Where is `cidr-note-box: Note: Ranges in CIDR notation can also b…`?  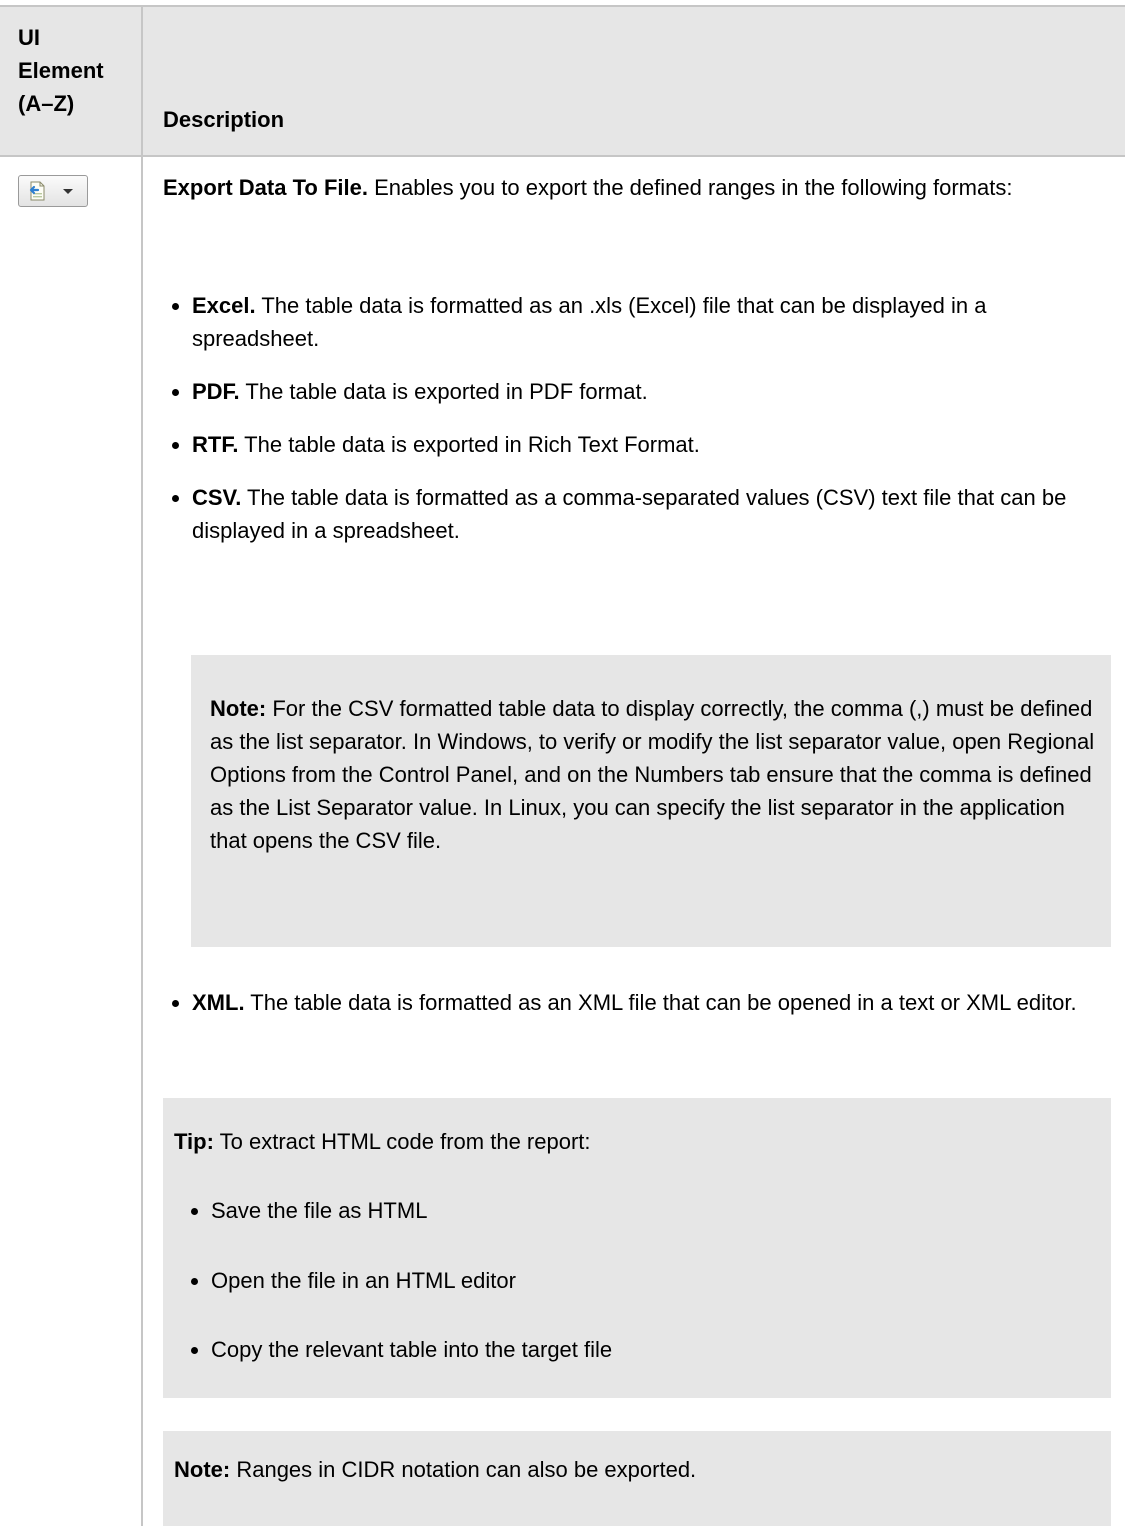 cidr-note-box: Note: Ranges in CIDR notation can also b… is located at coordinates (637, 1478).